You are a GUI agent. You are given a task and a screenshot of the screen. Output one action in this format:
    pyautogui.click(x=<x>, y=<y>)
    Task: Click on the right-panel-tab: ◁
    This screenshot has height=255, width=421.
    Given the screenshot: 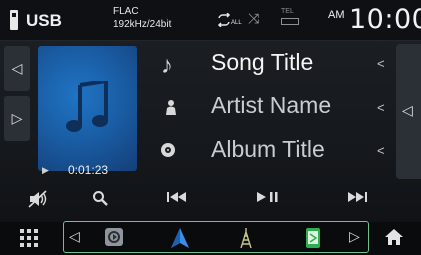 What is the action you would take?
    pyautogui.click(x=408, y=111)
    